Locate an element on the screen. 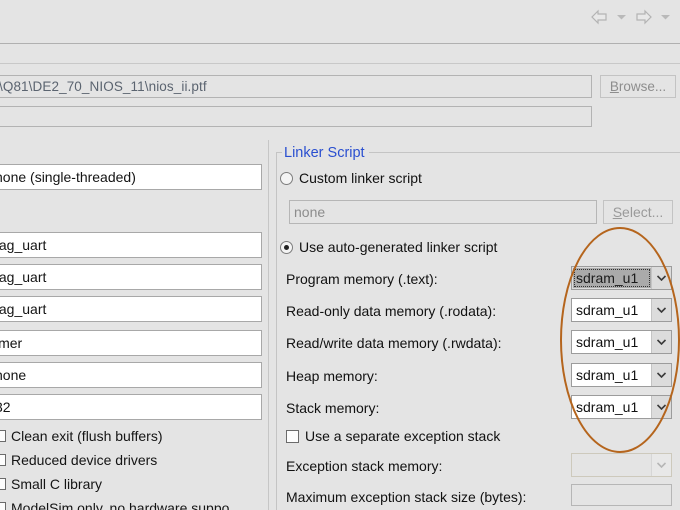 The image size is (680, 510). back-dropdown-icon is located at coordinates (621, 17).